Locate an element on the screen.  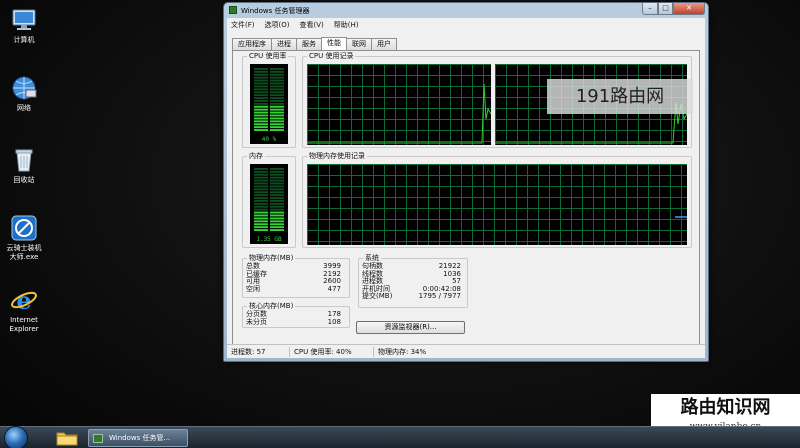
desktop-icon-yunqishi: 云骑士装机 大师.exe is located at coordinates (24, 238).